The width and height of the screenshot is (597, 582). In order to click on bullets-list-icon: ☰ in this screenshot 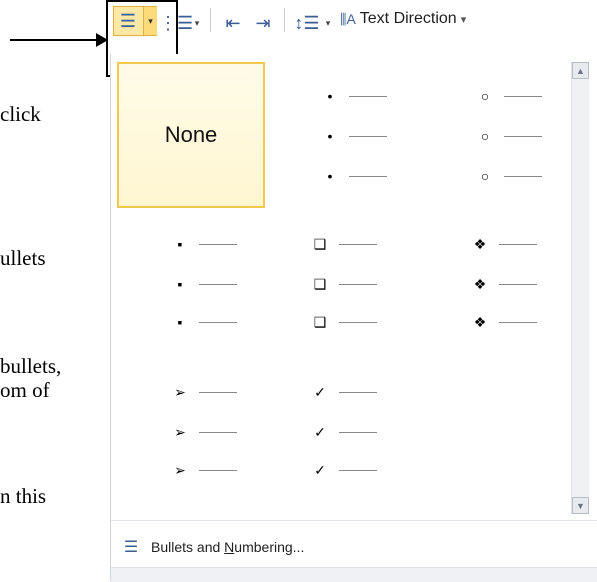, I will do `click(131, 547)`.